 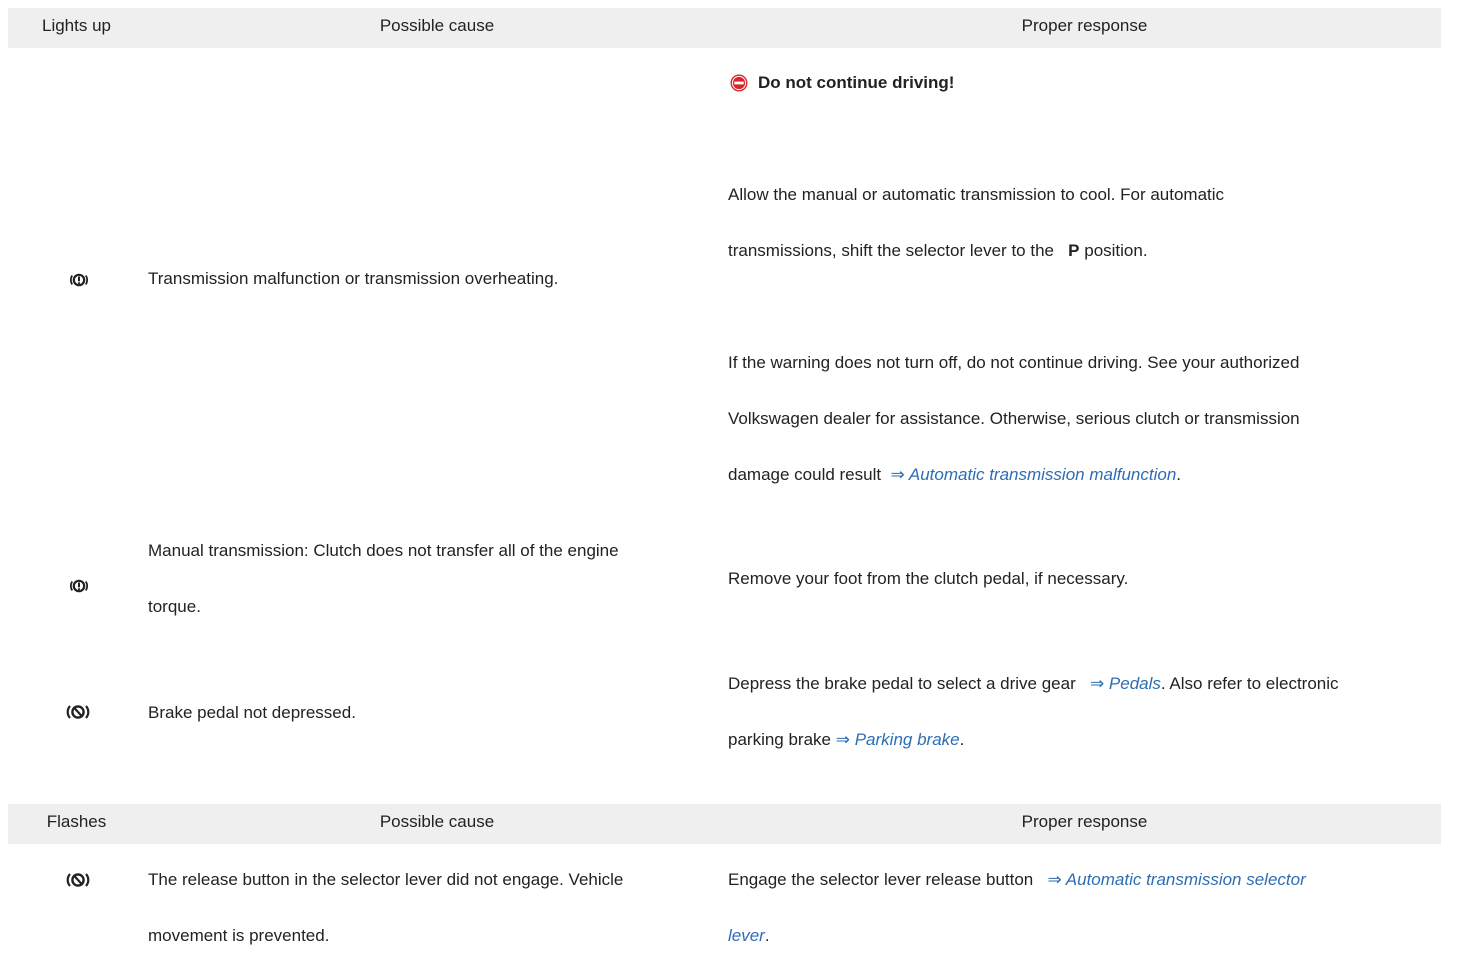 I want to click on table-header-lights-up: Lights up Possible cause Proper response, so click(x=724, y=28).